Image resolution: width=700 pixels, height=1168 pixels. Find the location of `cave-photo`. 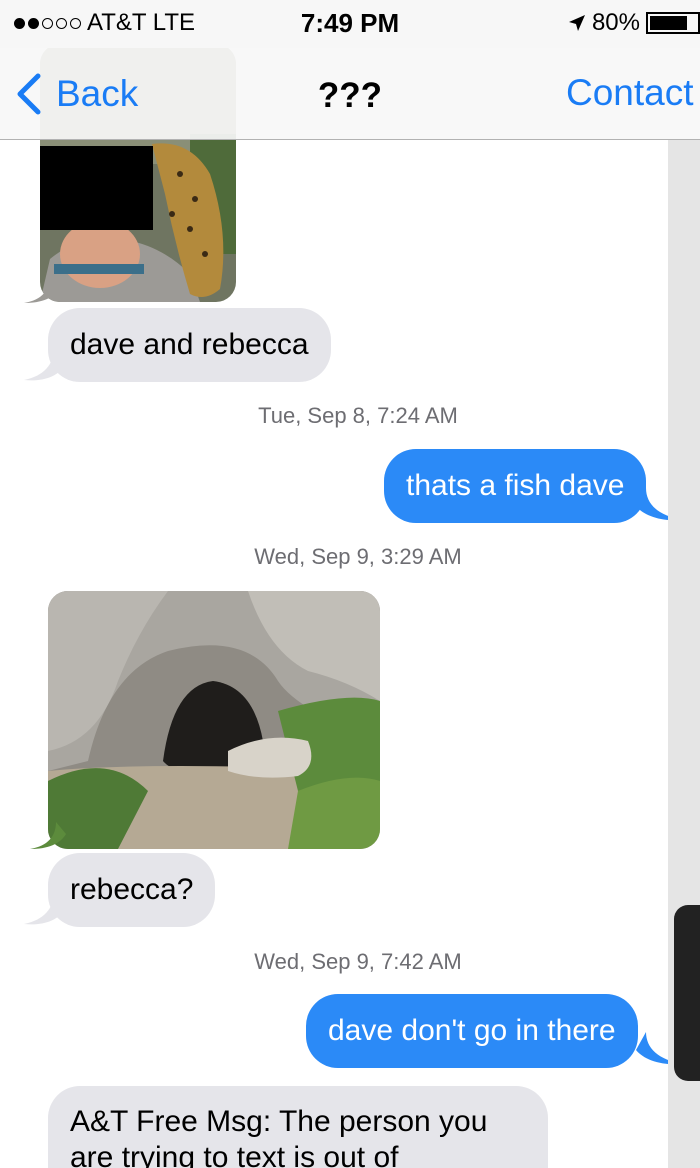

cave-photo is located at coordinates (214, 720).